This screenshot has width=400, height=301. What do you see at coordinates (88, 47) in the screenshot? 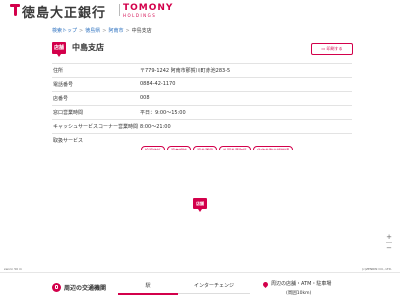
I see `page-title: 中島支店` at bounding box center [88, 47].